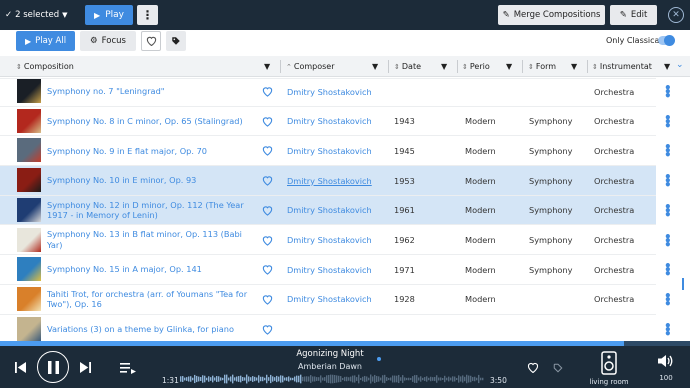 The image size is (690, 388). I want to click on speaker-device-icon, so click(609, 363).